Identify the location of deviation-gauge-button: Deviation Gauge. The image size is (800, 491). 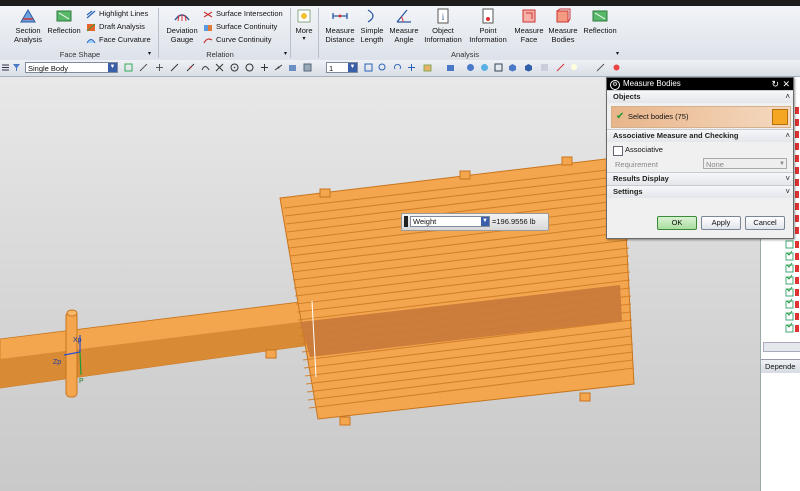
(182, 29).